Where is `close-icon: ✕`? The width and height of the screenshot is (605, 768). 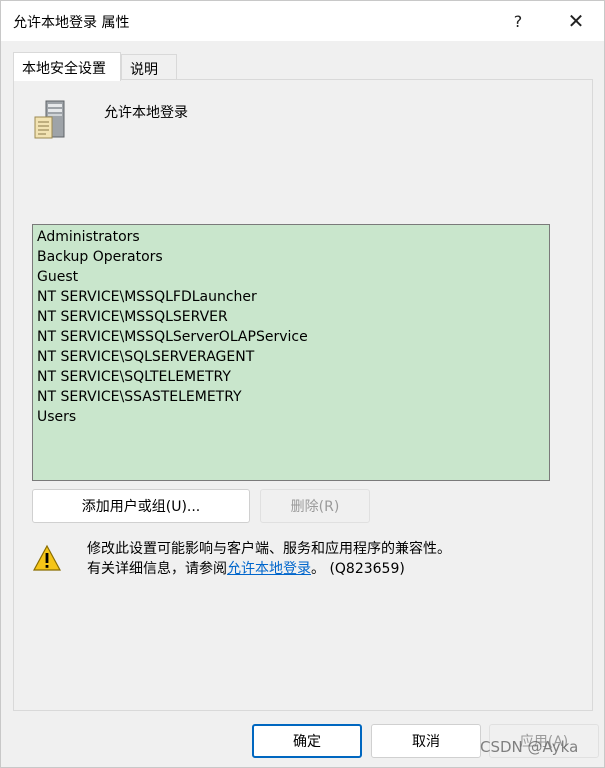
close-icon: ✕ is located at coordinates (576, 21).